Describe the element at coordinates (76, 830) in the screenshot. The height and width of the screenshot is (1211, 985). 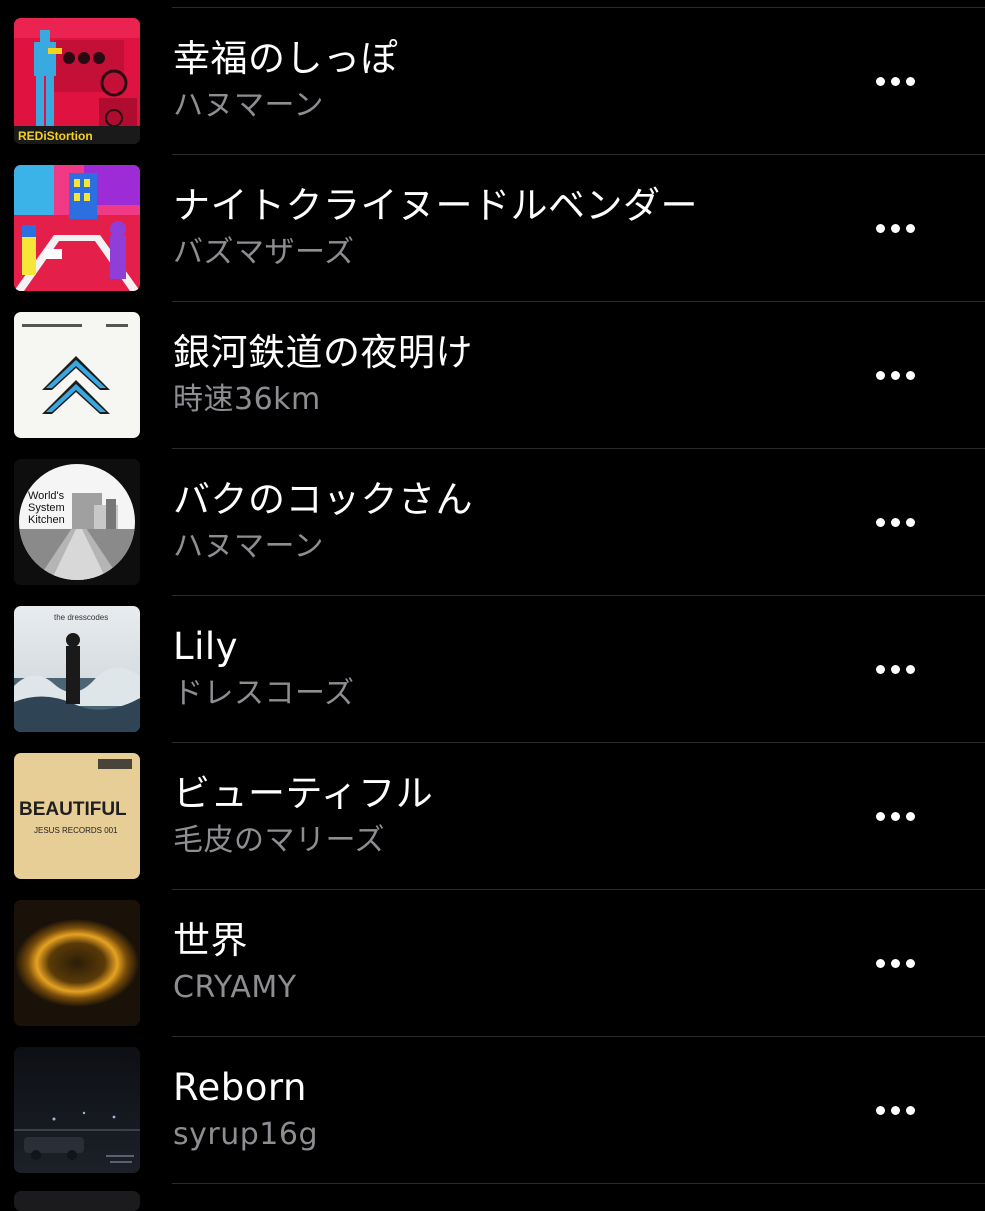
I see `artwork-subtext: JESUS RECORDS 001` at that location.